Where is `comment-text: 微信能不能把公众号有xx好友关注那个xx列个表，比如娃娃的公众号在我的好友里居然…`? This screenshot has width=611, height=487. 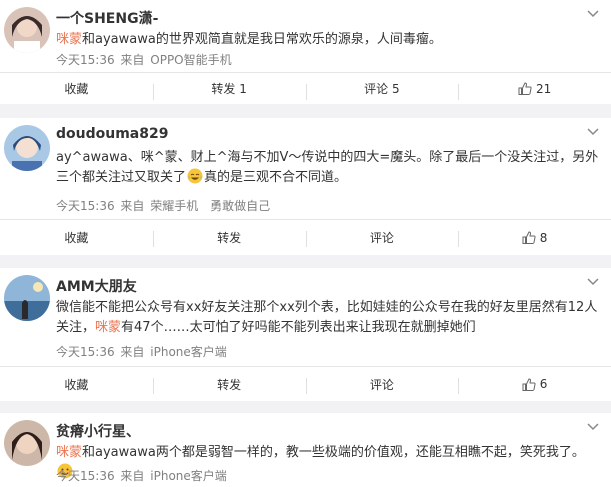 comment-text: 微信能不能把公众号有xx好友关注那个xx列个表，比如娃娃的公众号在我的好友里居然… is located at coordinates (327, 318).